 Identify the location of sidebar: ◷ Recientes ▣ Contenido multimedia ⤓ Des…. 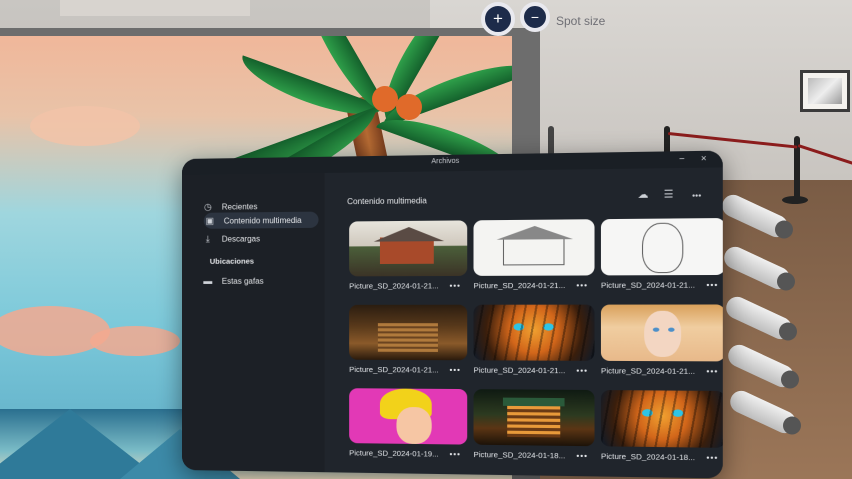
(253, 323).